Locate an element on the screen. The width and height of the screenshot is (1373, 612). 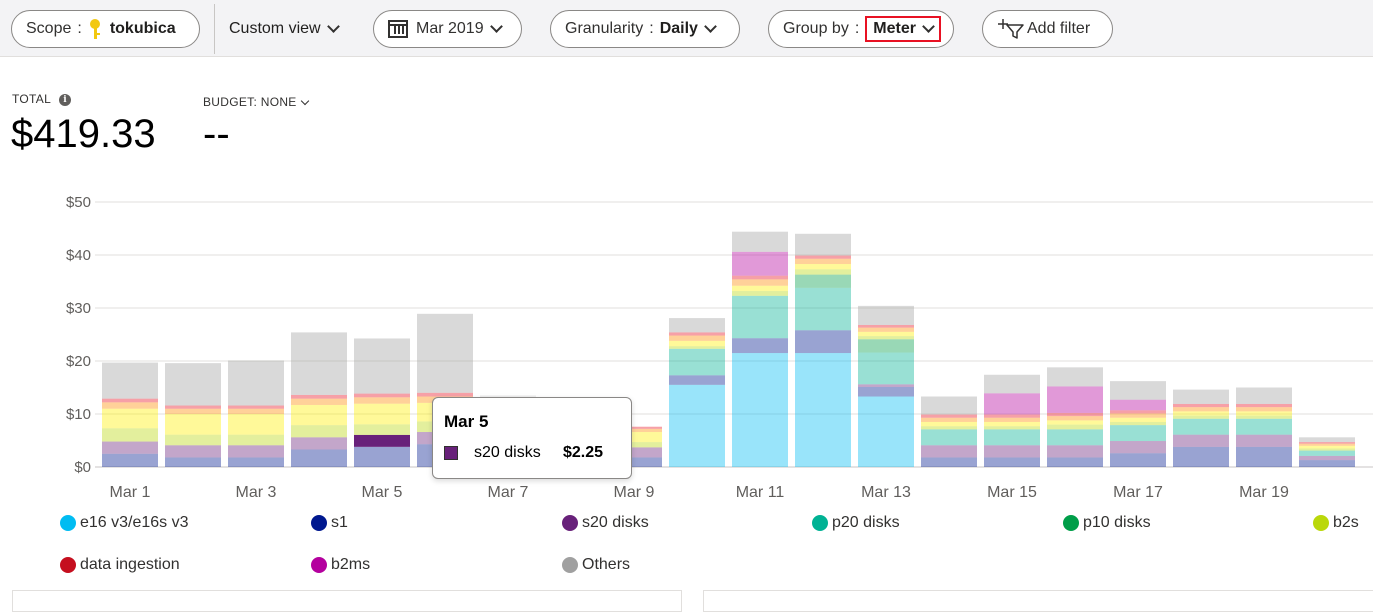
legend-item: b2s is located at coordinates (1336, 523).